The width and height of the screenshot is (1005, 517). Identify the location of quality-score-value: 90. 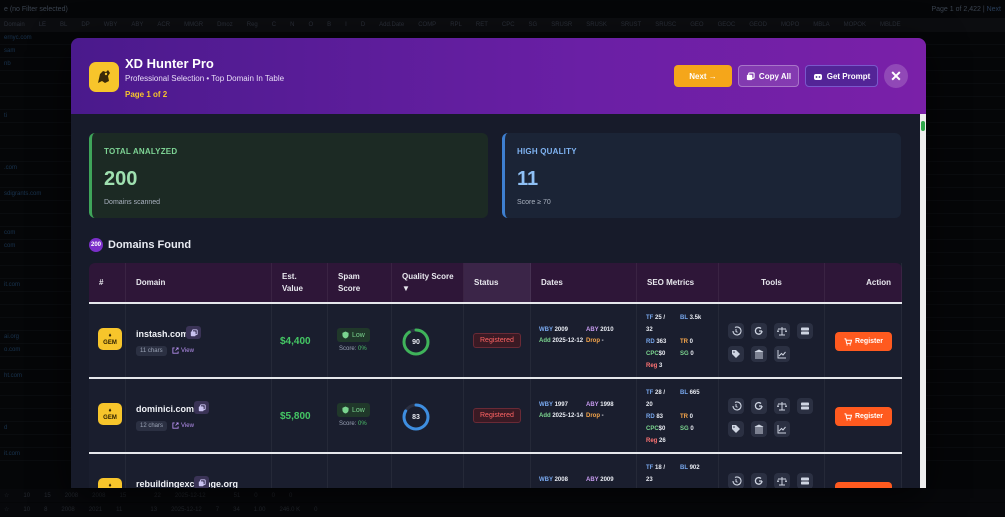
(416, 342).